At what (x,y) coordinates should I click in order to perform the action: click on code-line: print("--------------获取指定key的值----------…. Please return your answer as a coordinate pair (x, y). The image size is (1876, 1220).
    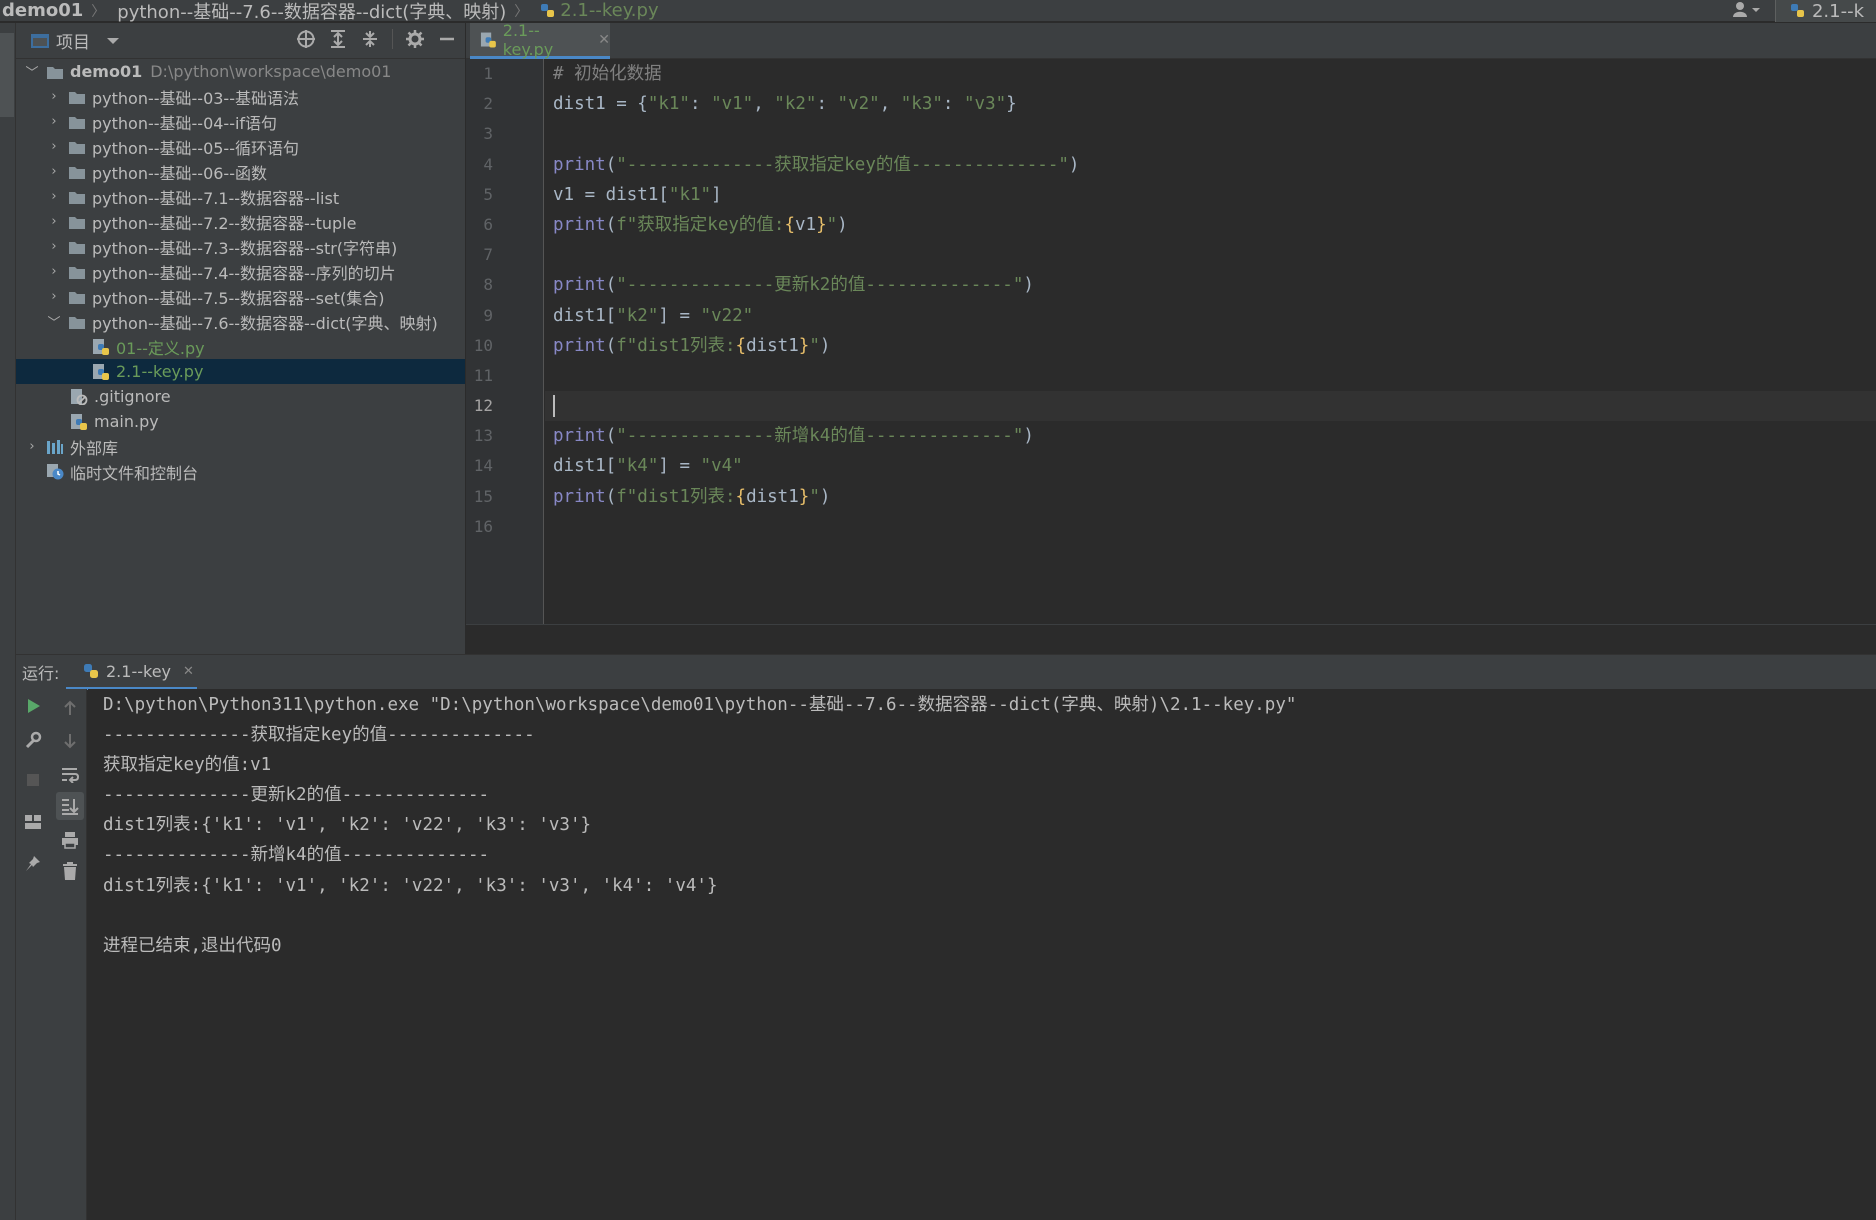
    Looking at the image, I should click on (1210, 165).